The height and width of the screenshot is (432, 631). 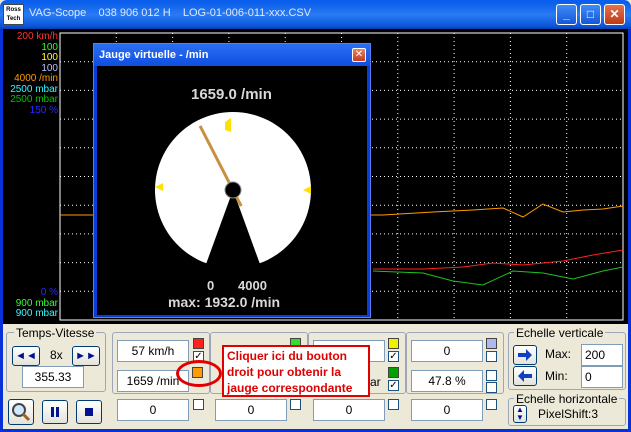 I want to click on rewind-icon: ◄◄, so click(x=26, y=356).